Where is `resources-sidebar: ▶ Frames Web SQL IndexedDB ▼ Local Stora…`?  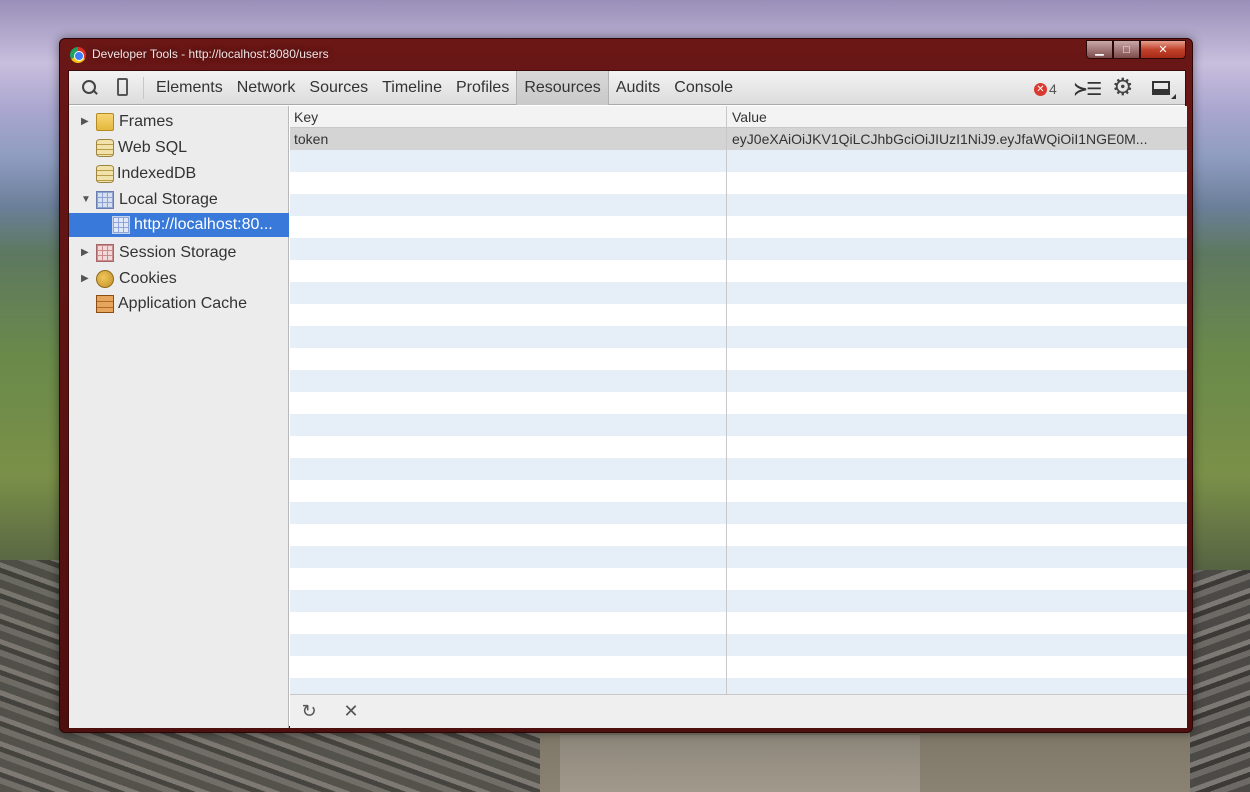 resources-sidebar: ▶ Frames Web SQL IndexedDB ▼ Local Stora… is located at coordinates (179, 417).